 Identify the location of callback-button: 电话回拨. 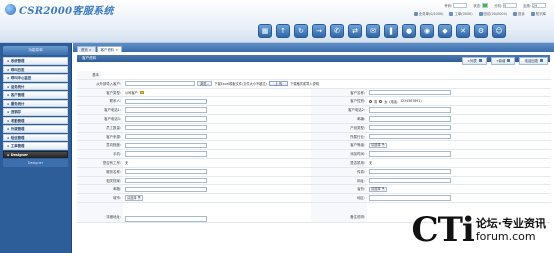
(533, 61).